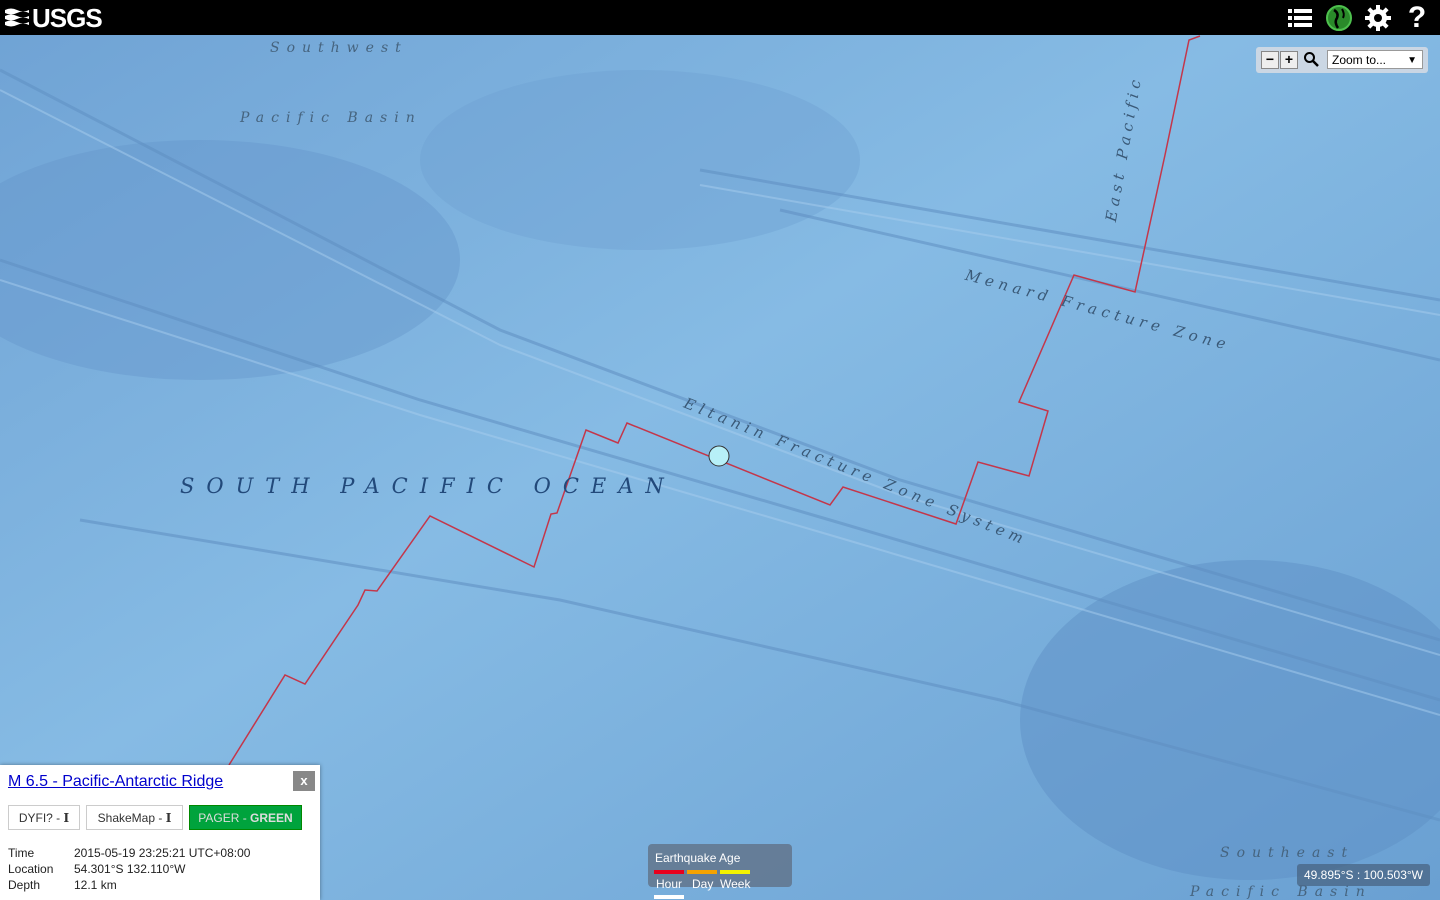 This screenshot has height=900, width=1440. Describe the element at coordinates (331, 118) in the screenshot. I see `label-southwest-pacific-basin-2: Pacific Basin` at that location.